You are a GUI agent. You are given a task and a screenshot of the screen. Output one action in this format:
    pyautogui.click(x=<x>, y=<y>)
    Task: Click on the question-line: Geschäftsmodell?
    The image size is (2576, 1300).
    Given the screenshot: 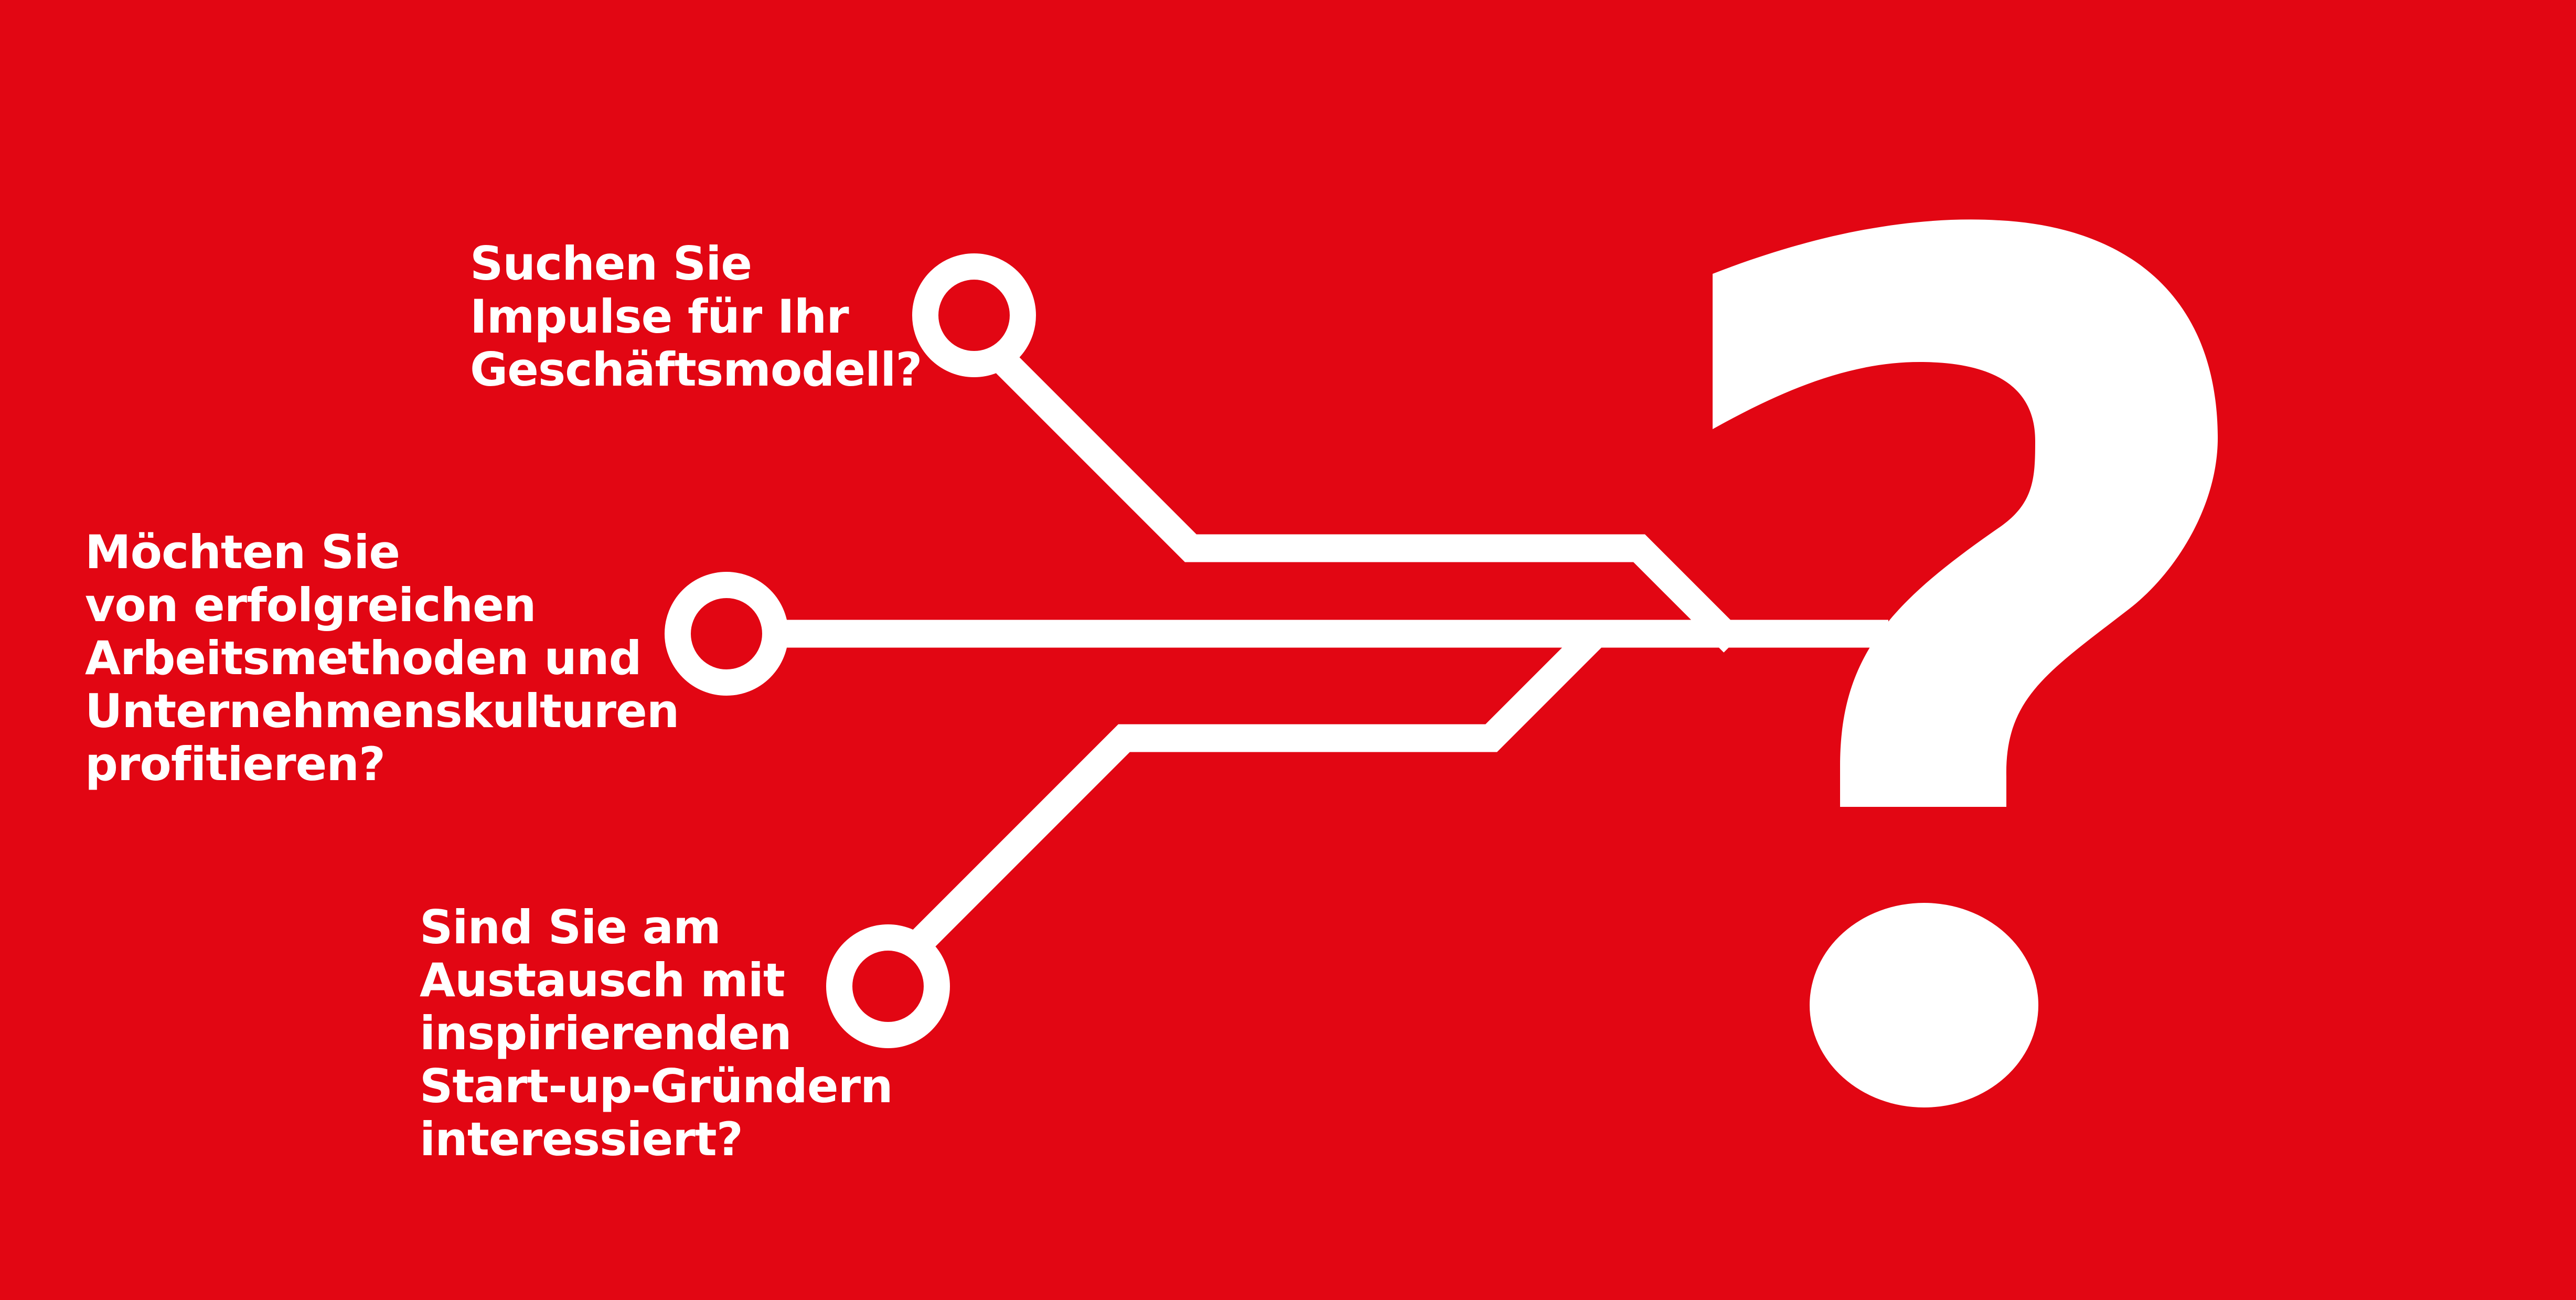 What is the action you would take?
    pyautogui.click(x=696, y=370)
    